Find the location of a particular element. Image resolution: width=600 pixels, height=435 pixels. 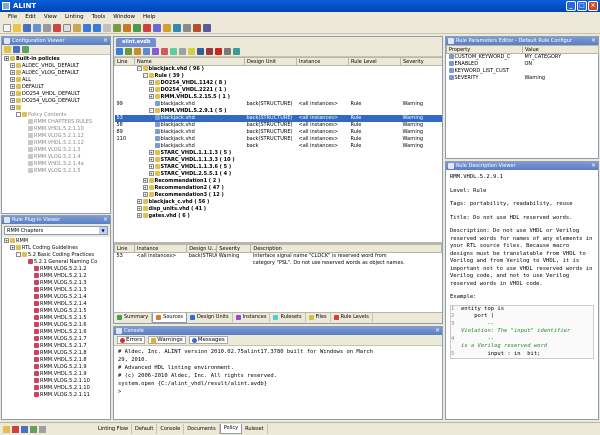

result-row: + Recommendation3 ( 12 ) is located at coordinates (279, 195).